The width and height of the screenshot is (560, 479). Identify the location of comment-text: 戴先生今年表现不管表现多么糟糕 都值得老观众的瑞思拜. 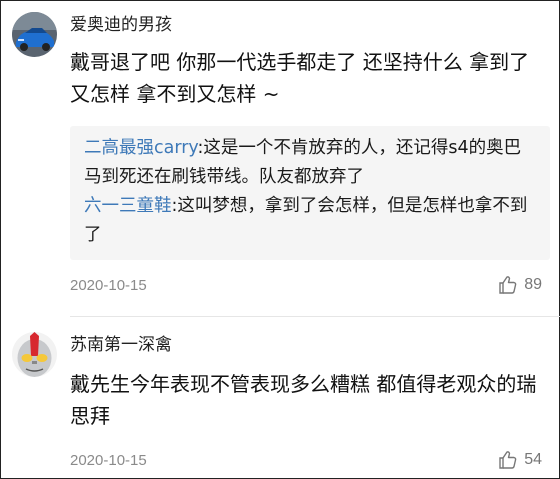
(307, 400).